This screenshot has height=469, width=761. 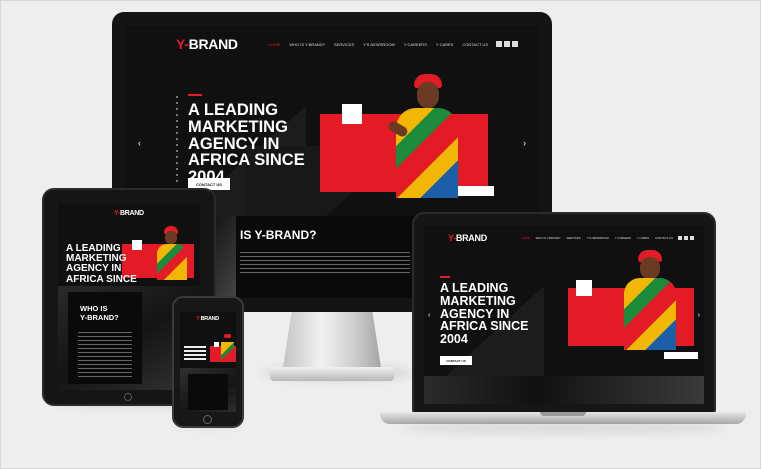 What do you see at coordinates (524, 143) in the screenshot?
I see `carousel-next-icon: ›` at bounding box center [524, 143].